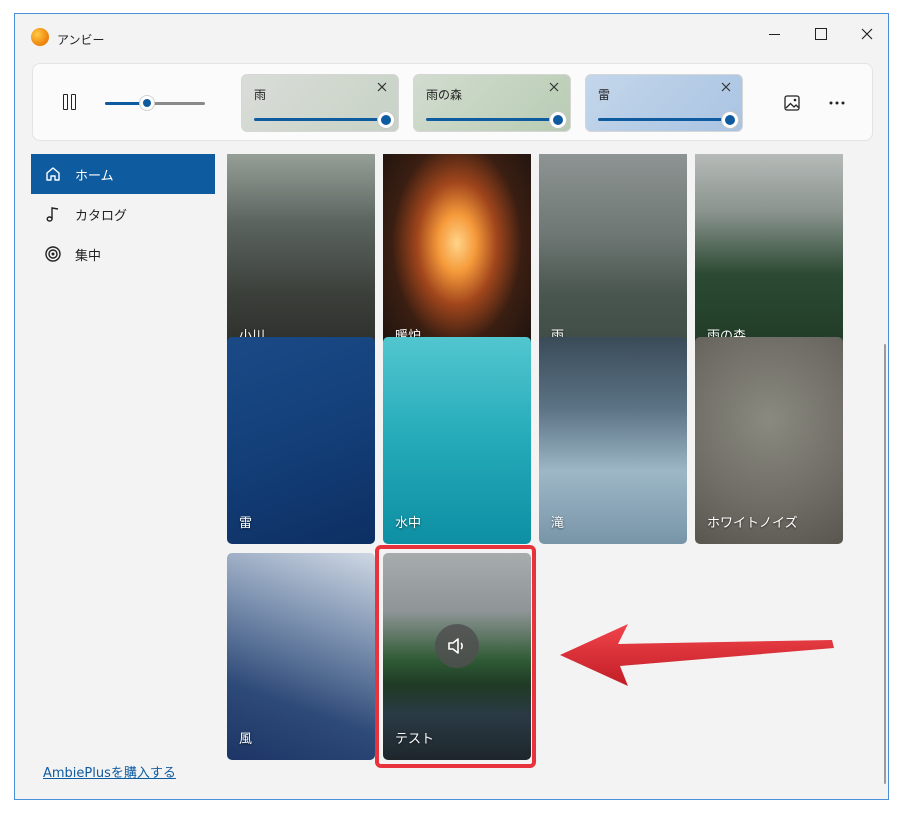 The width and height of the screenshot is (904, 816). I want to click on active-sound-label: 雷, so click(604, 95).